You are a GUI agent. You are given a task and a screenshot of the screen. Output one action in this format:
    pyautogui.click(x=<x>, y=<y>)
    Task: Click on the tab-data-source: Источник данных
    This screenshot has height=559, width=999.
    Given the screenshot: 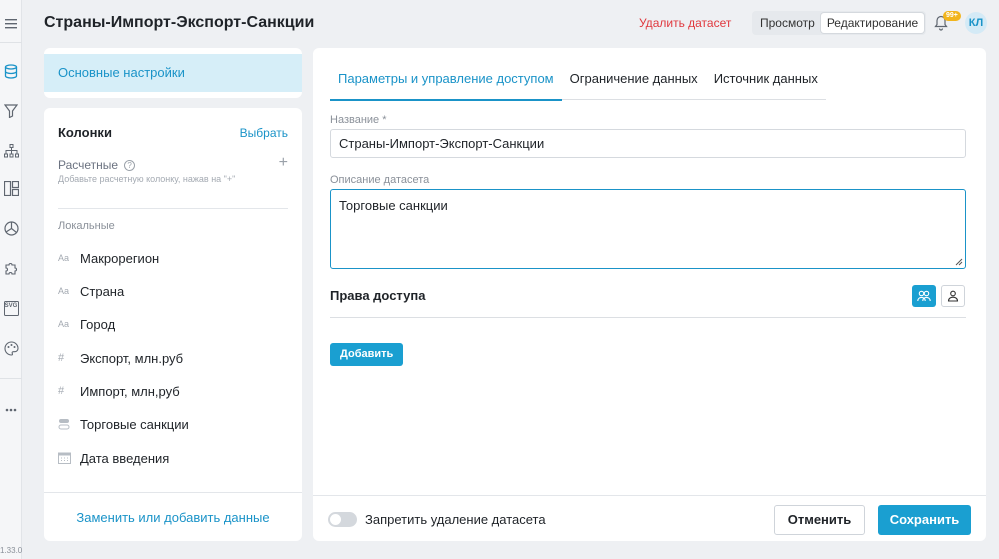 What is the action you would take?
    pyautogui.click(x=766, y=85)
    